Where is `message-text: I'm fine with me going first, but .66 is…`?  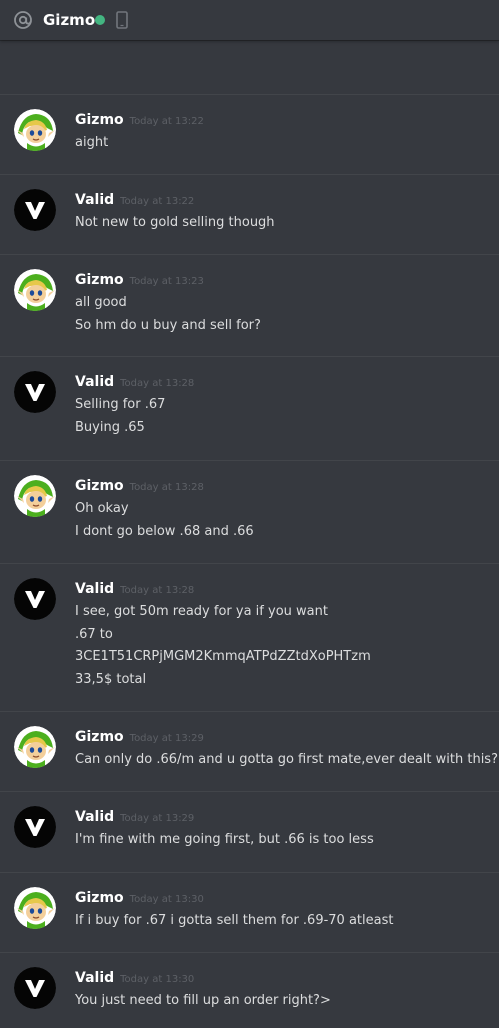
message-text: I'm fine with me going first, but .66 is… is located at coordinates (224, 839).